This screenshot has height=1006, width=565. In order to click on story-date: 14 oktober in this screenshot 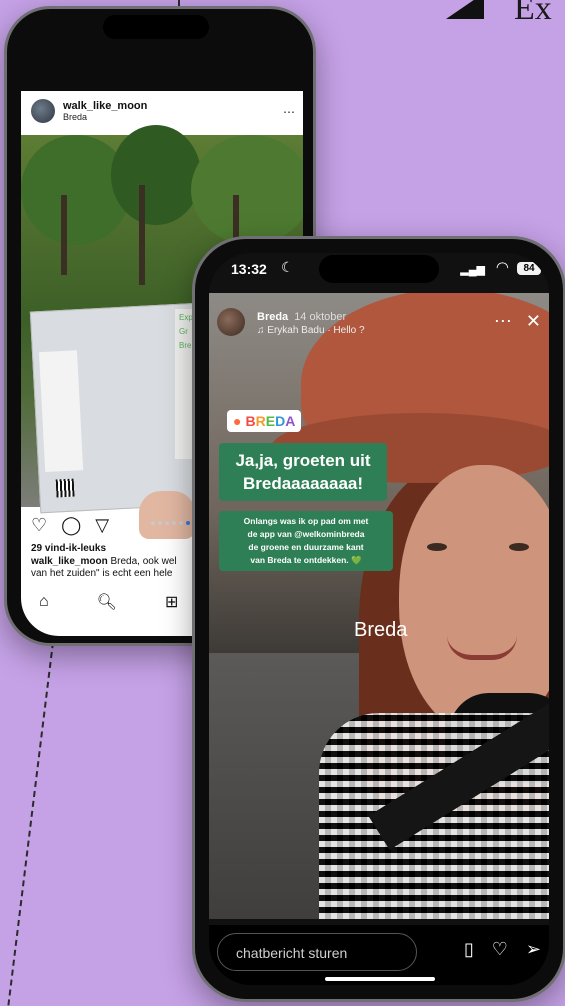, I will do `click(320, 317)`.